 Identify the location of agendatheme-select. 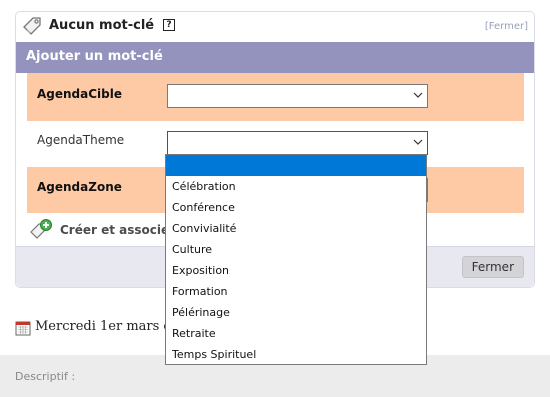
(297, 143).